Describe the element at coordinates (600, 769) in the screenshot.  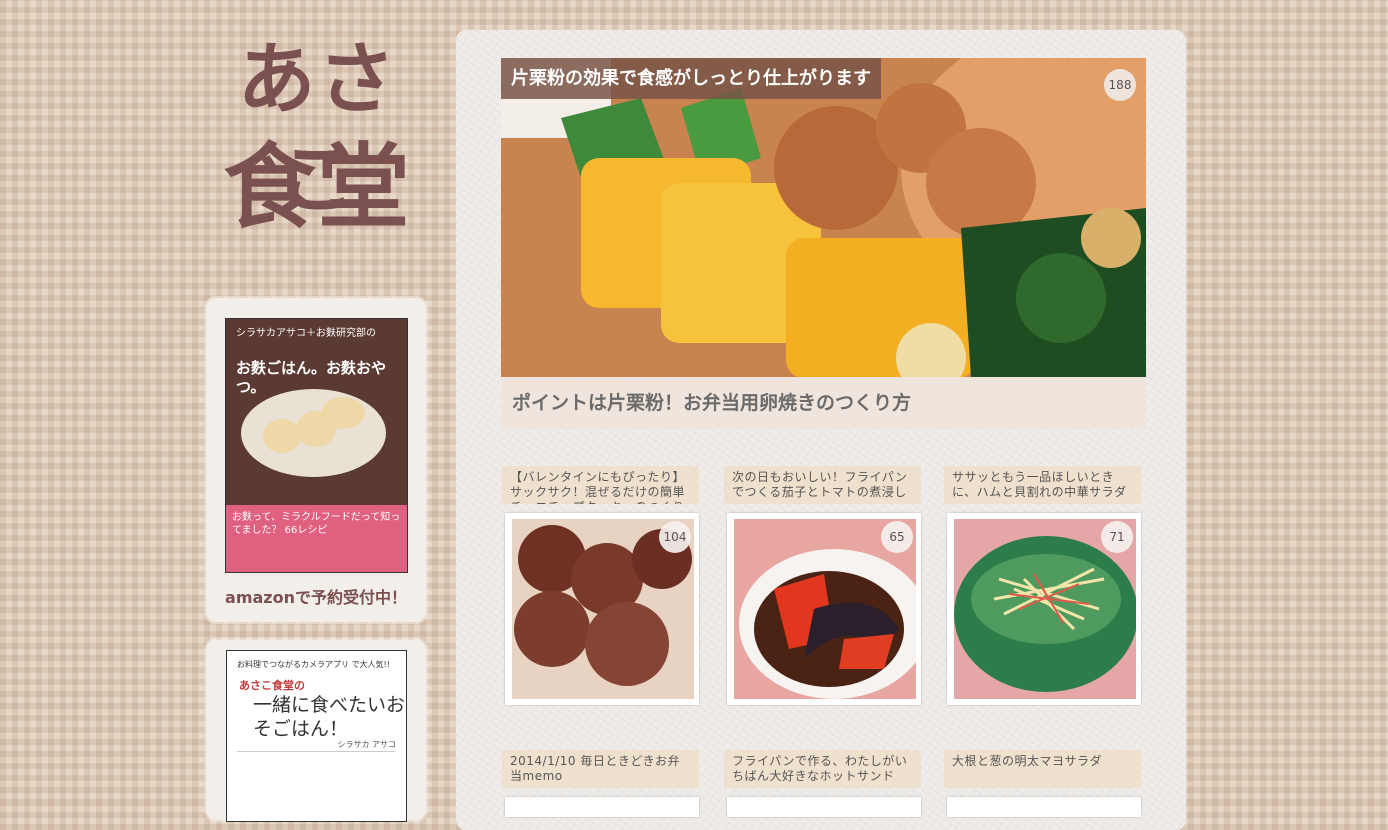
I see `recipe-card-title: 2014/1/10 毎日ときどきお弁当memo` at that location.